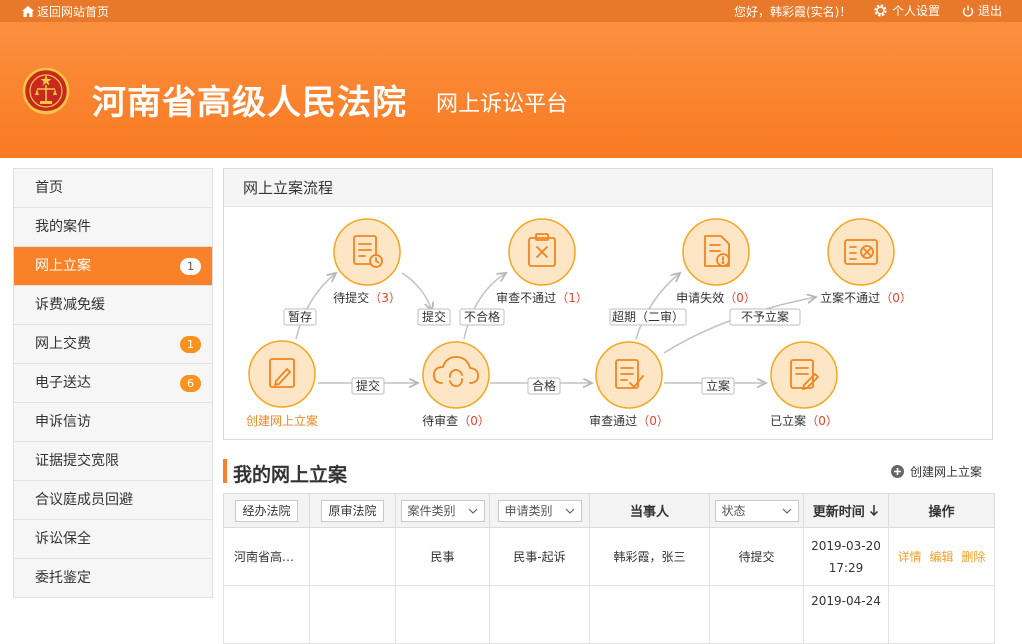 Image resolution: width=1022 pixels, height=644 pixels. Describe the element at coordinates (897, 471) in the screenshot. I see `plus-circle-icon` at that location.